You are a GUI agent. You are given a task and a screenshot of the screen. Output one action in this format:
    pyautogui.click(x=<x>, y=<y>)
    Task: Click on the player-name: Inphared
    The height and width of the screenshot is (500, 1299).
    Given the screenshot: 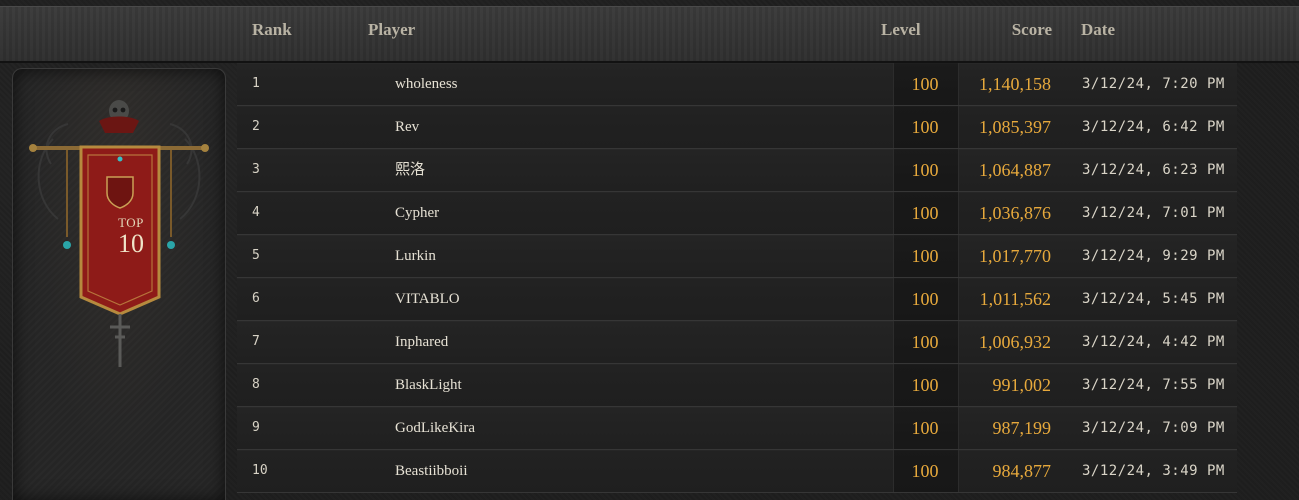 What is the action you would take?
    pyautogui.click(x=421, y=342)
    